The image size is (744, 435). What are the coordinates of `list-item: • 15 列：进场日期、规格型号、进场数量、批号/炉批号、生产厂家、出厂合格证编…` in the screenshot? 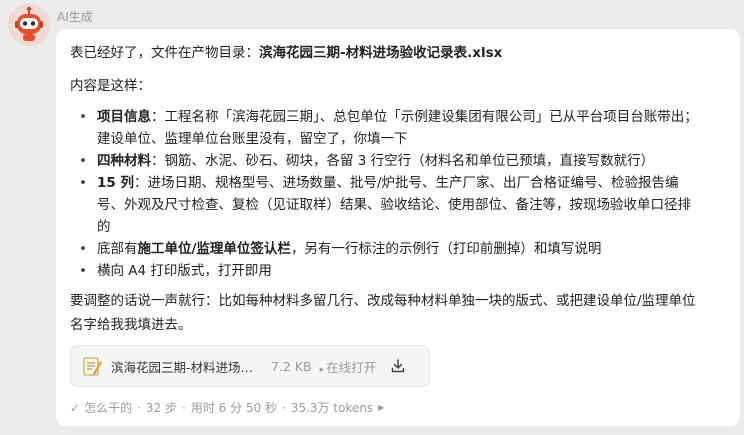 It's located at (398, 205).